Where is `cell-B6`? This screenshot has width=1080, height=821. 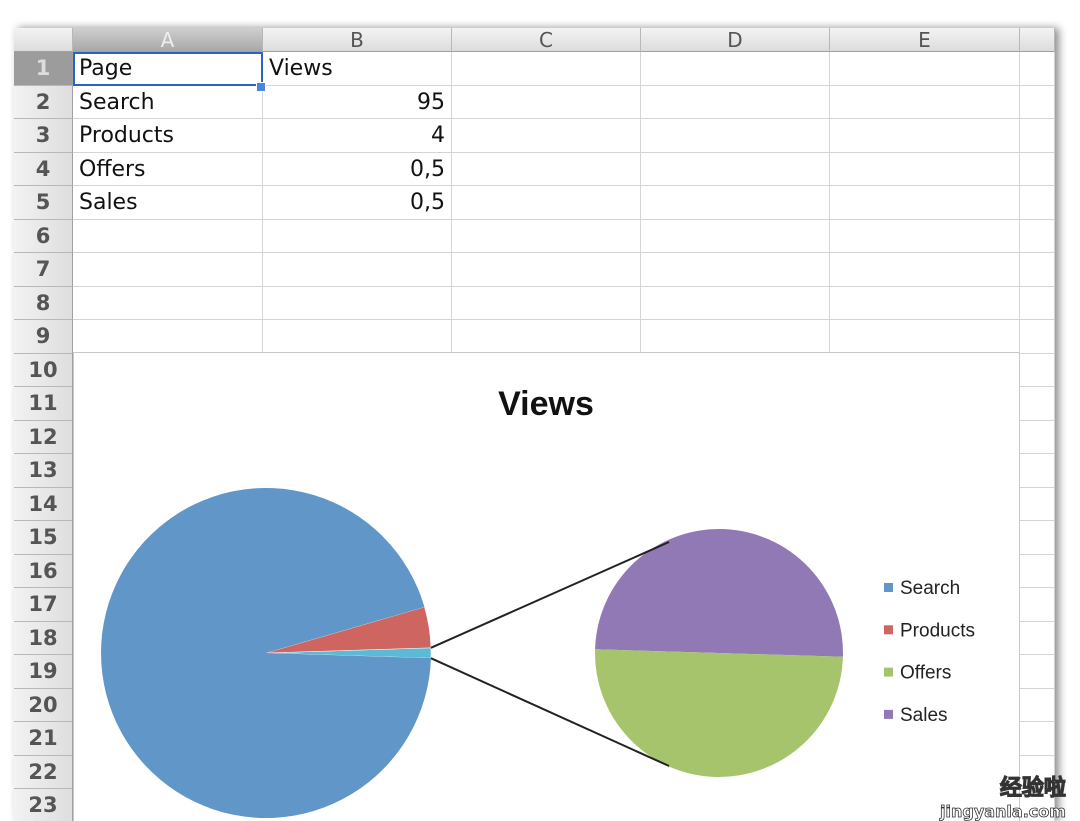 cell-B6 is located at coordinates (357, 236).